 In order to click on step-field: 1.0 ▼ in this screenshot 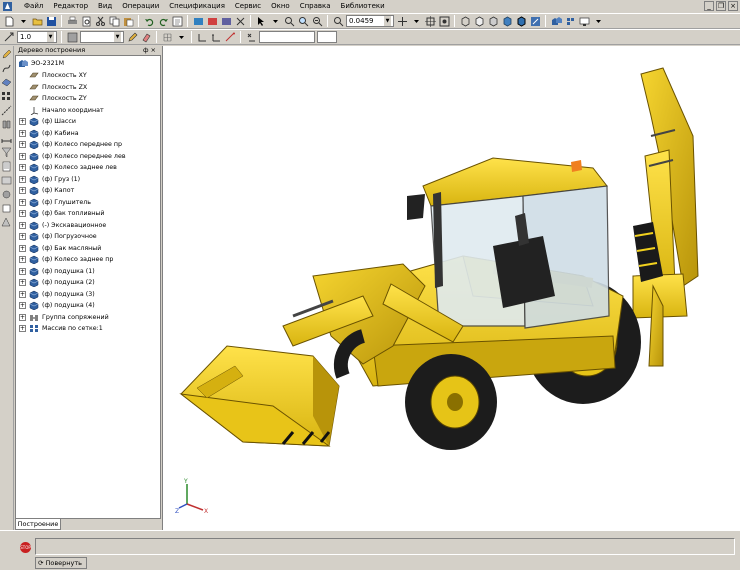, I will do `click(37, 37)`.